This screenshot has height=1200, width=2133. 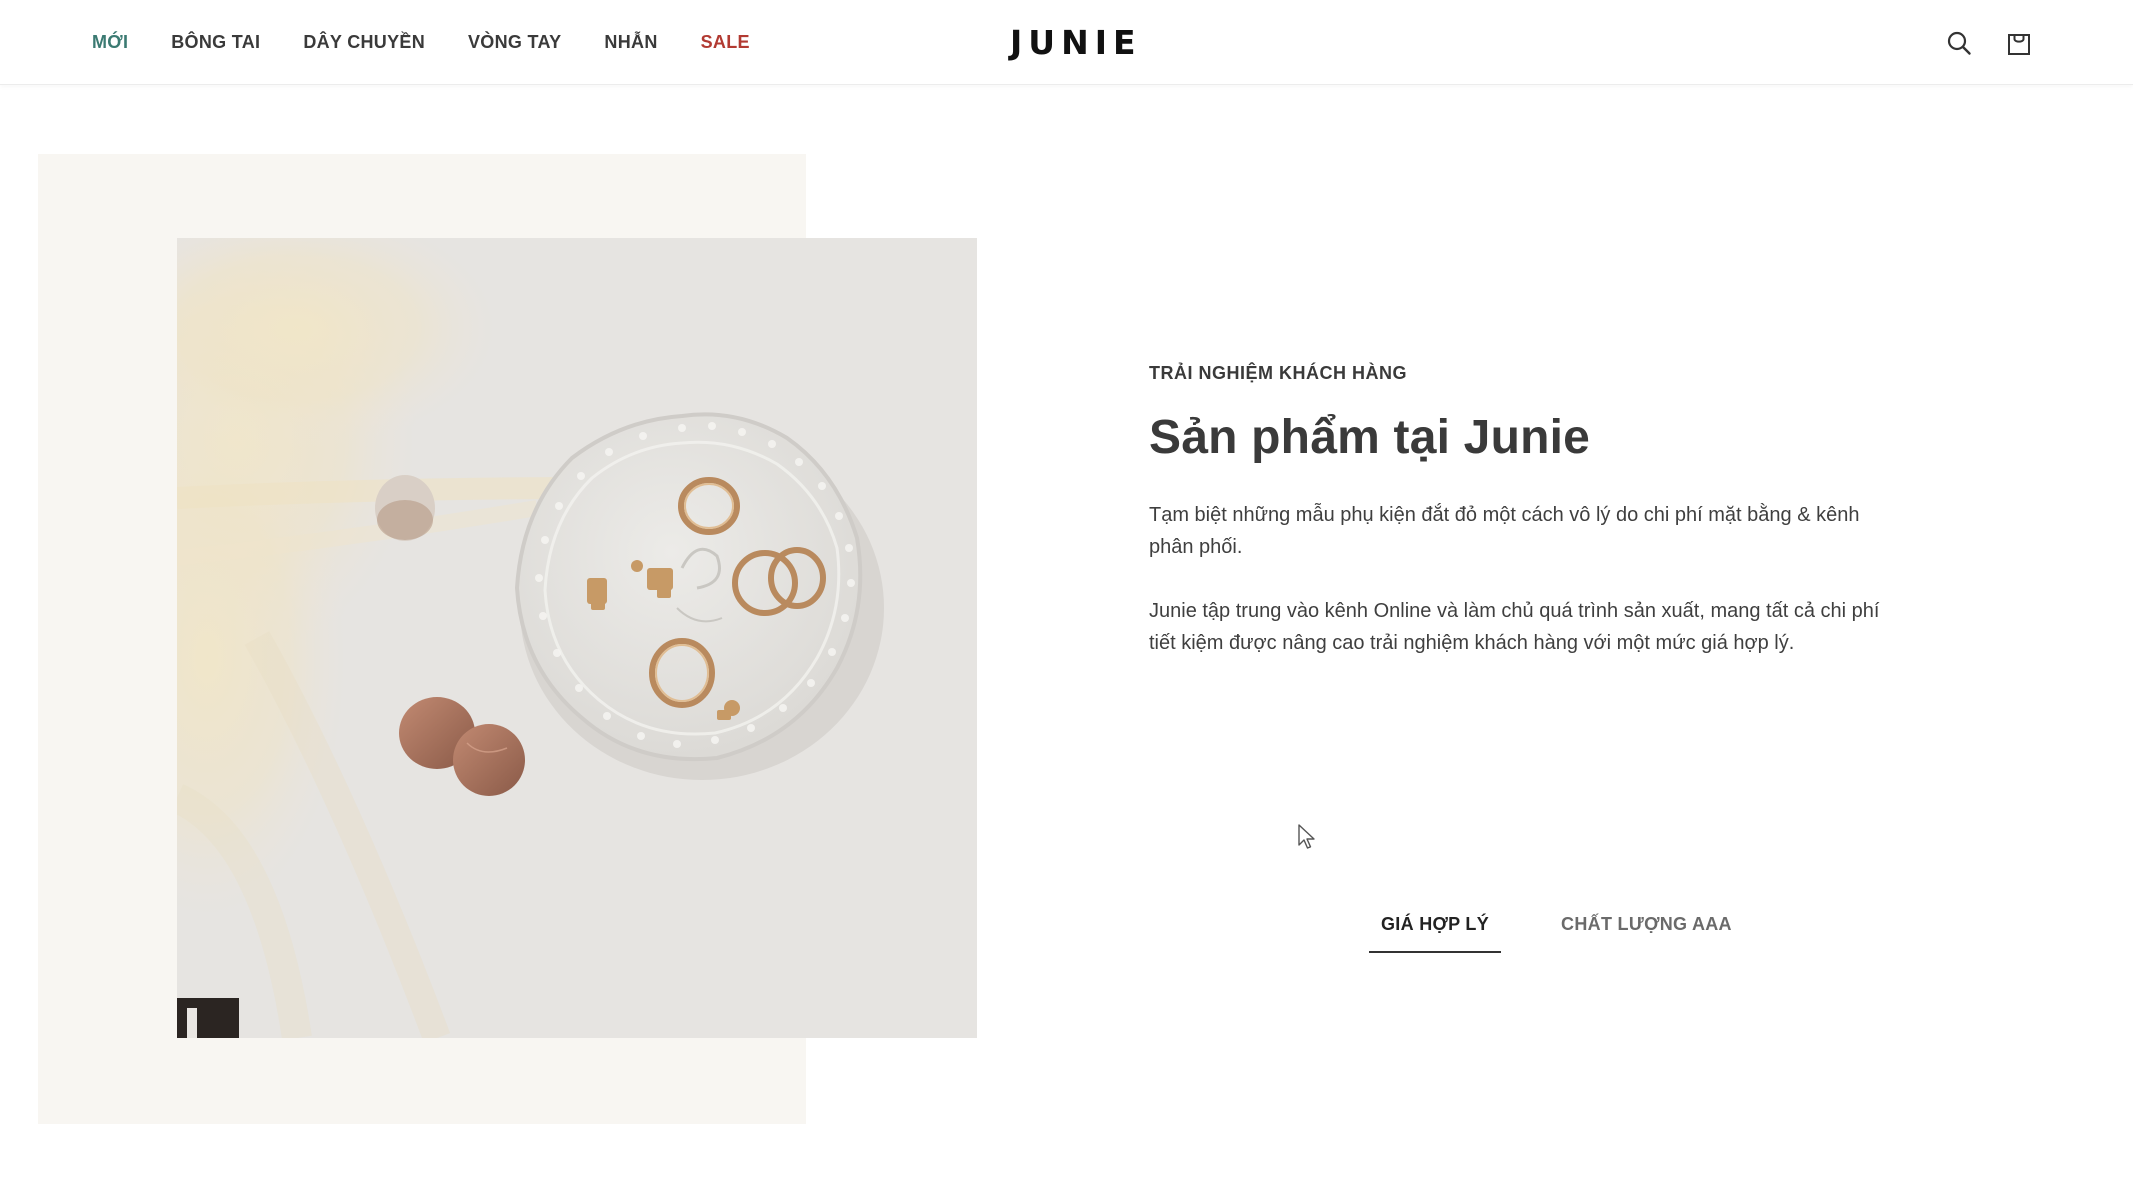 I want to click on nav-item-day-chuyen: DÂY CHUYỀN, so click(x=364, y=42).